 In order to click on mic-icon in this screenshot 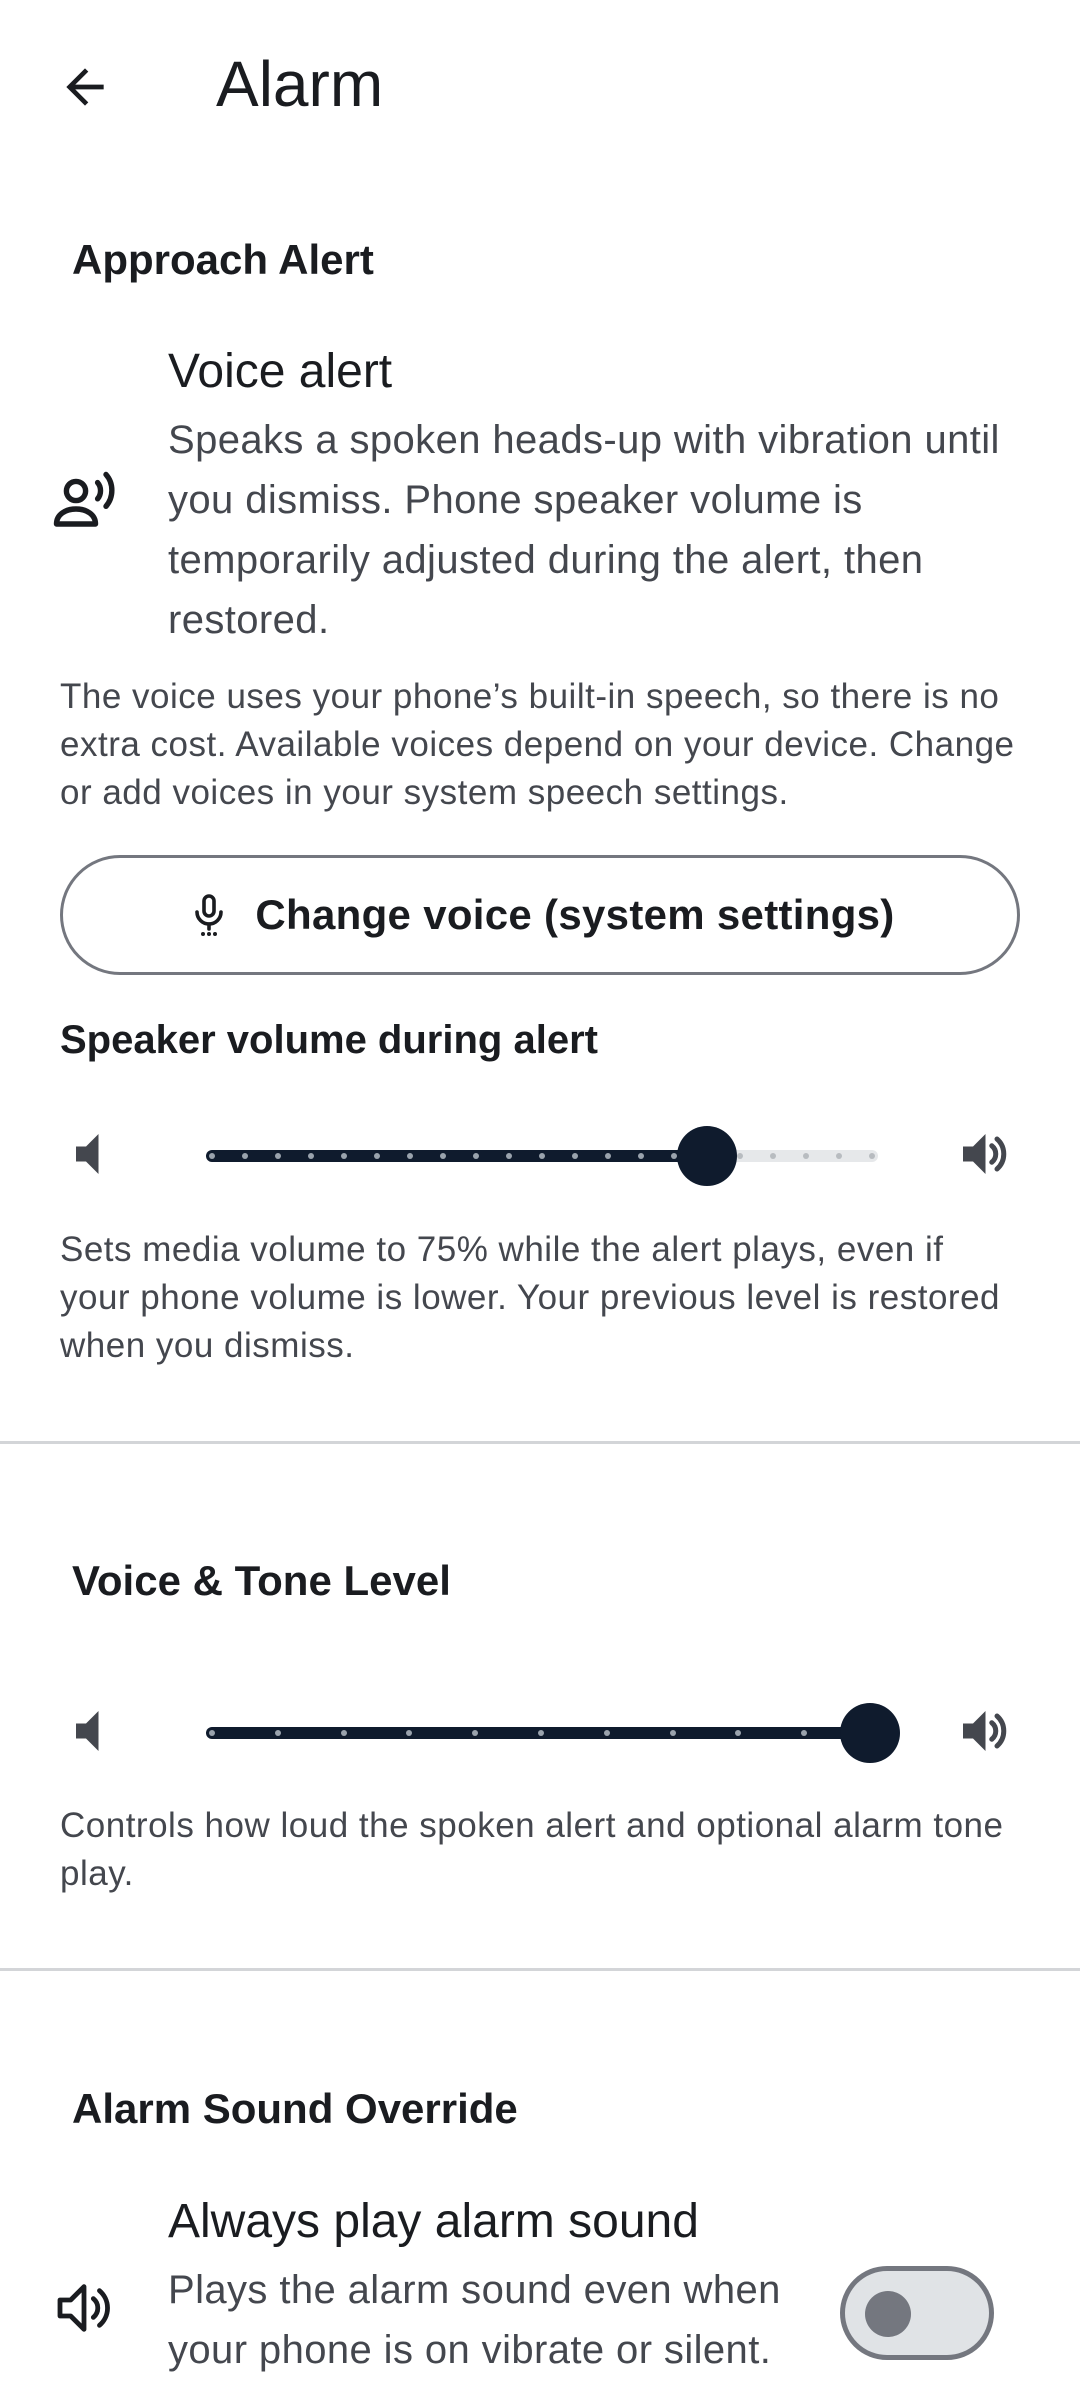, I will do `click(209, 915)`.